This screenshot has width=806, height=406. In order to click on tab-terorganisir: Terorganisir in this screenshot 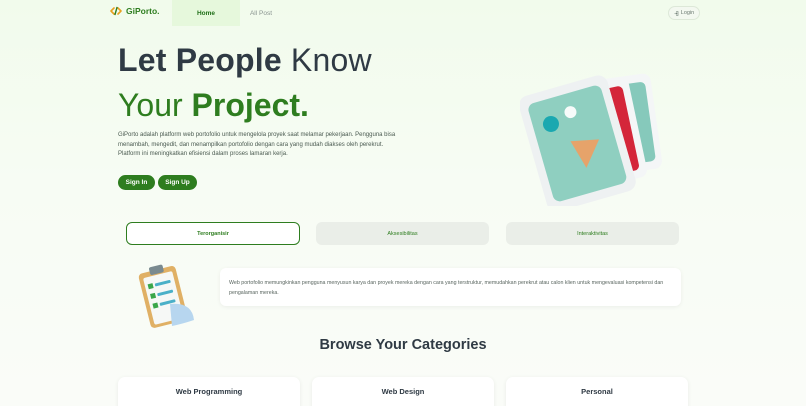, I will do `click(213, 233)`.